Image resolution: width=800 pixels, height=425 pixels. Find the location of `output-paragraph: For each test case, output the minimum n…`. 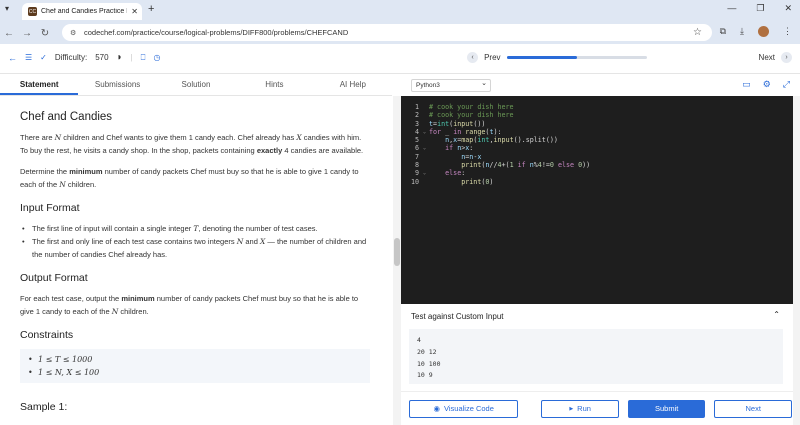

output-paragraph: For each test case, output the minimum n… is located at coordinates (189, 305).